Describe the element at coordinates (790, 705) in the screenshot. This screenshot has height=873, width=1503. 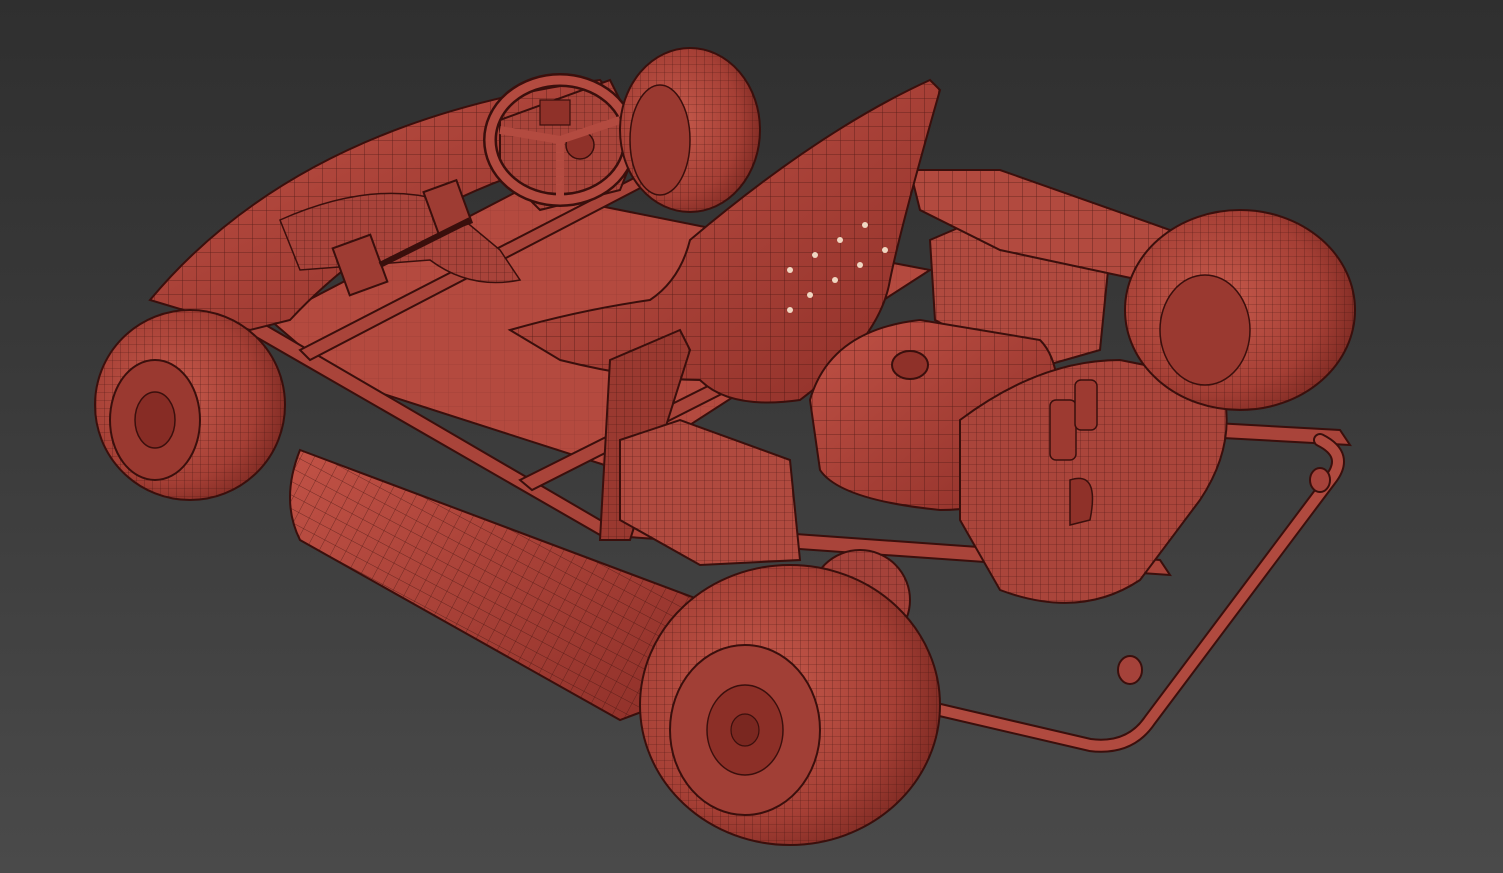
I see `rear-left-wheel` at that location.